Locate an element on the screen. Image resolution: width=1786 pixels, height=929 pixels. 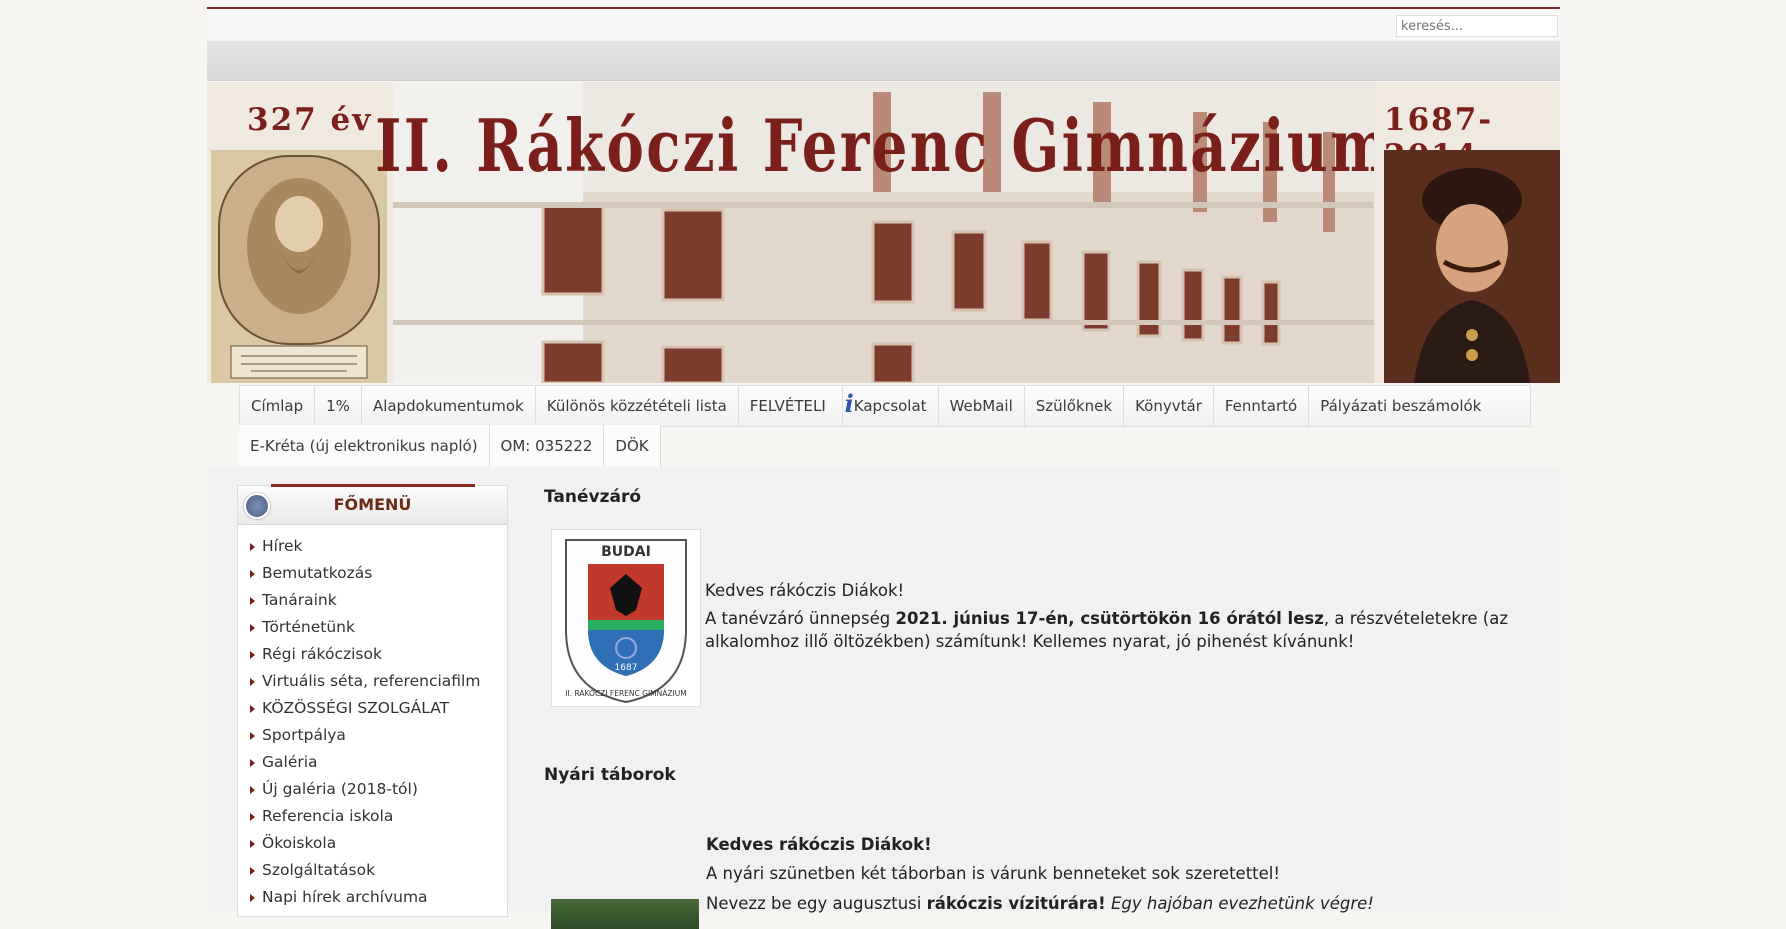
nav-1-percent: 1% is located at coordinates (338, 406).